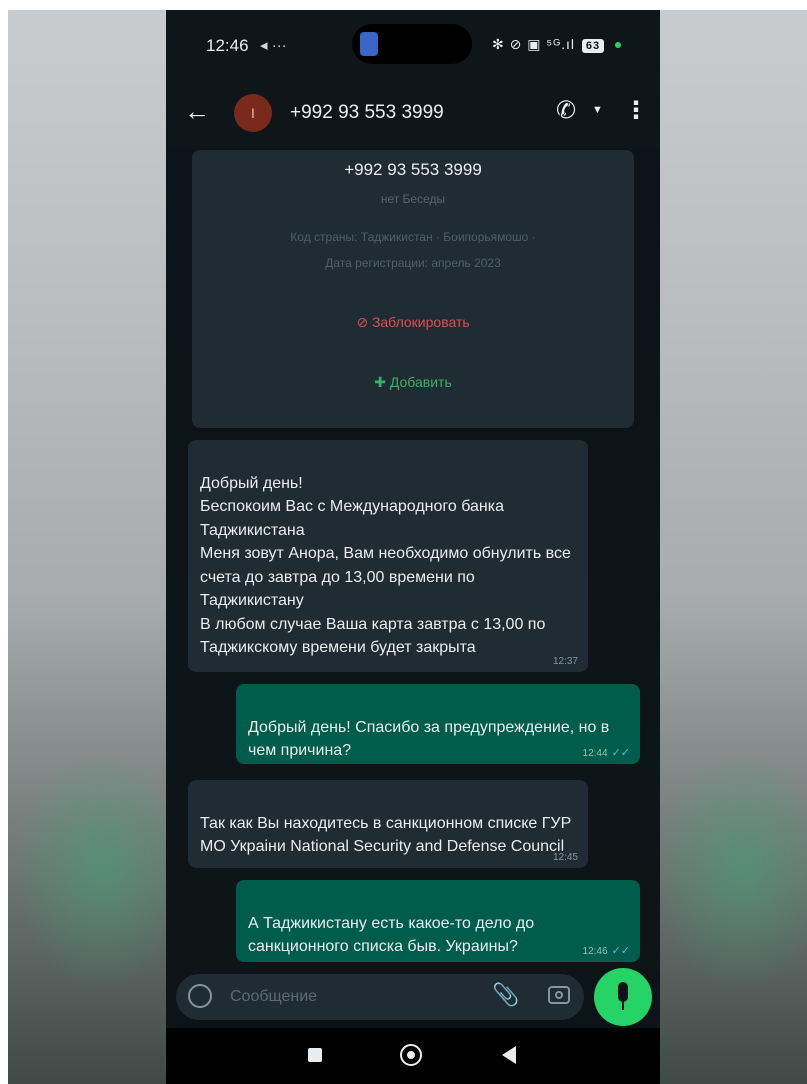 The width and height of the screenshot is (807, 1084). What do you see at coordinates (593, 46) in the screenshot?
I see `battery-icon: 63` at bounding box center [593, 46].